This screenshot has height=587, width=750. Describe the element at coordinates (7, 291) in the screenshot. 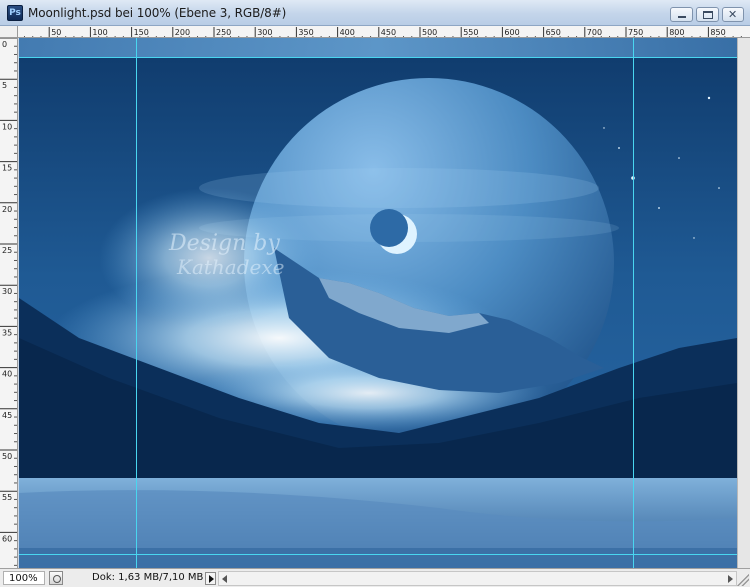

I see `ruler-v-label: 30` at that location.